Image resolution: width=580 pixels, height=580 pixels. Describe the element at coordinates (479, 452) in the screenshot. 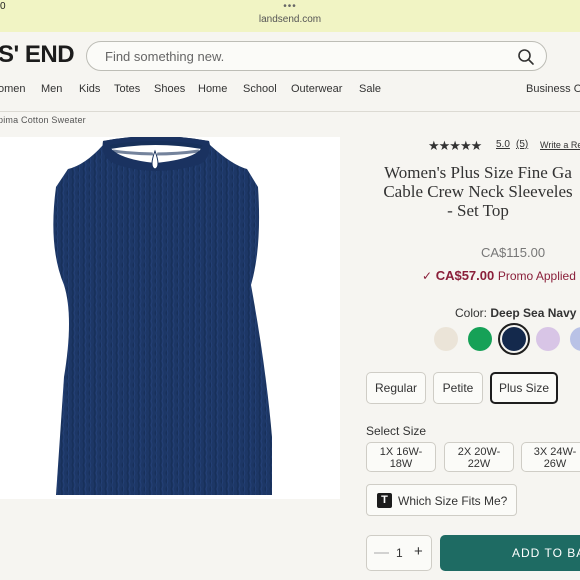

I see `size-line: 2X 20W-` at that location.